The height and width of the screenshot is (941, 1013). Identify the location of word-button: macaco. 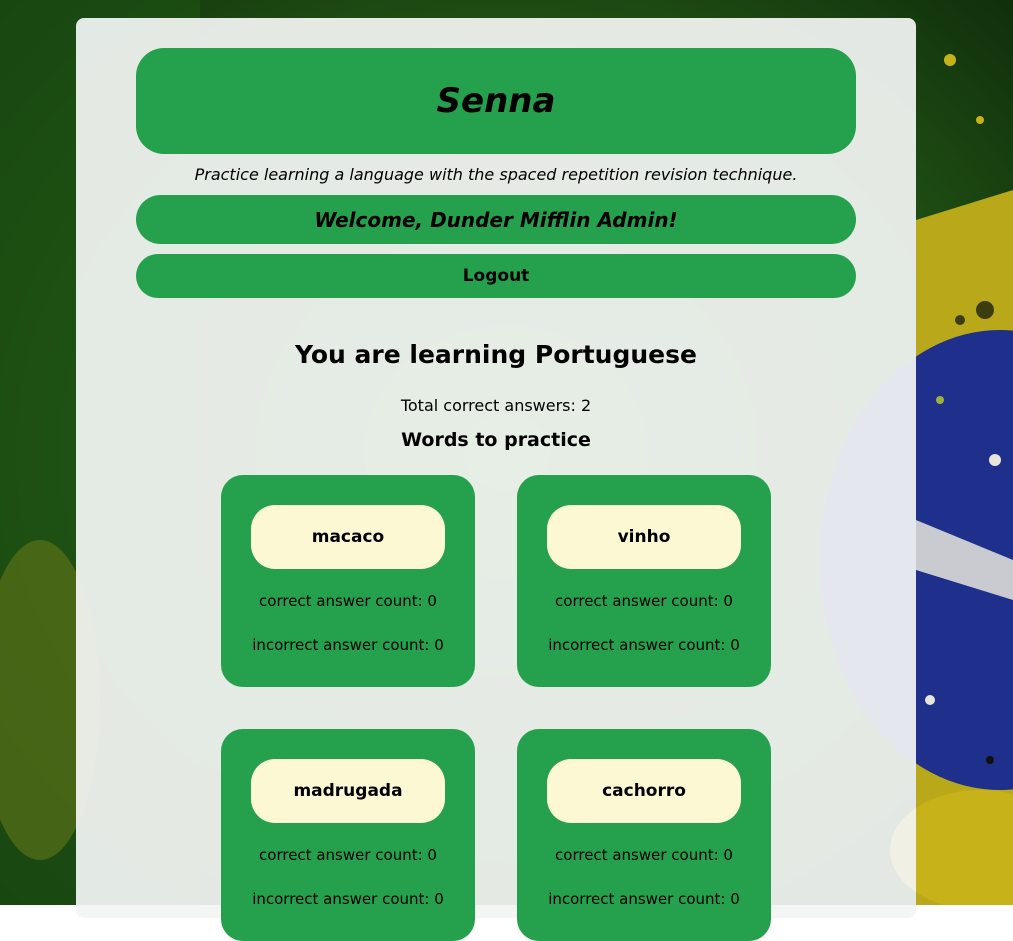
(348, 537).